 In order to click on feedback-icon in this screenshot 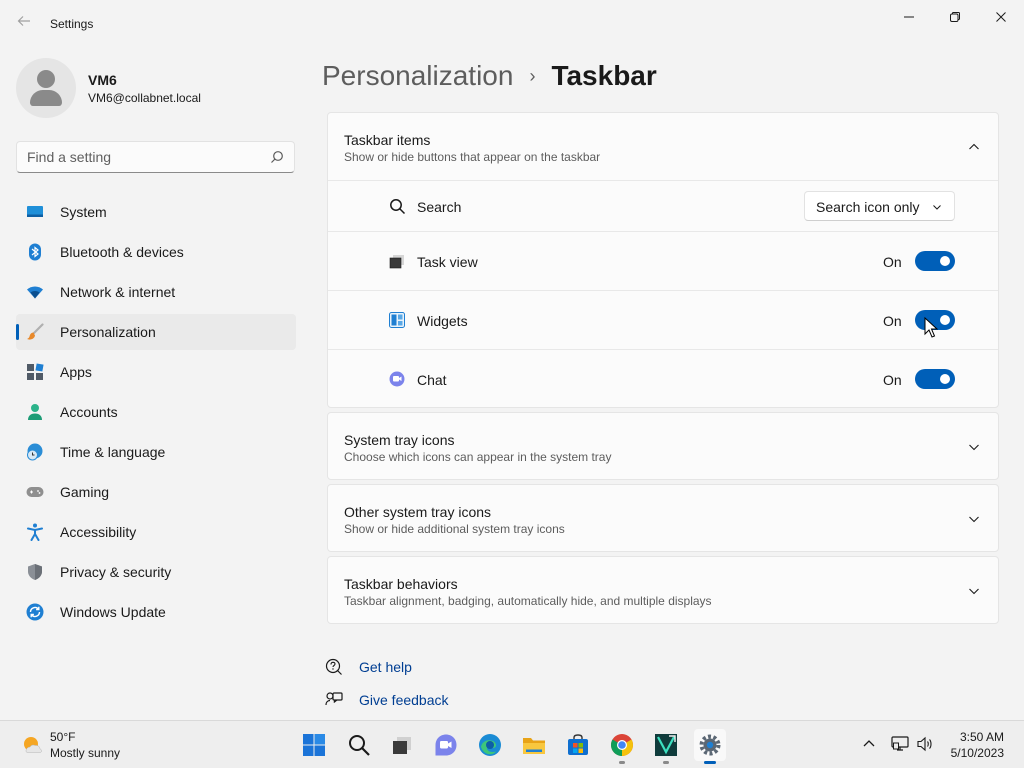, I will do `click(334, 699)`.